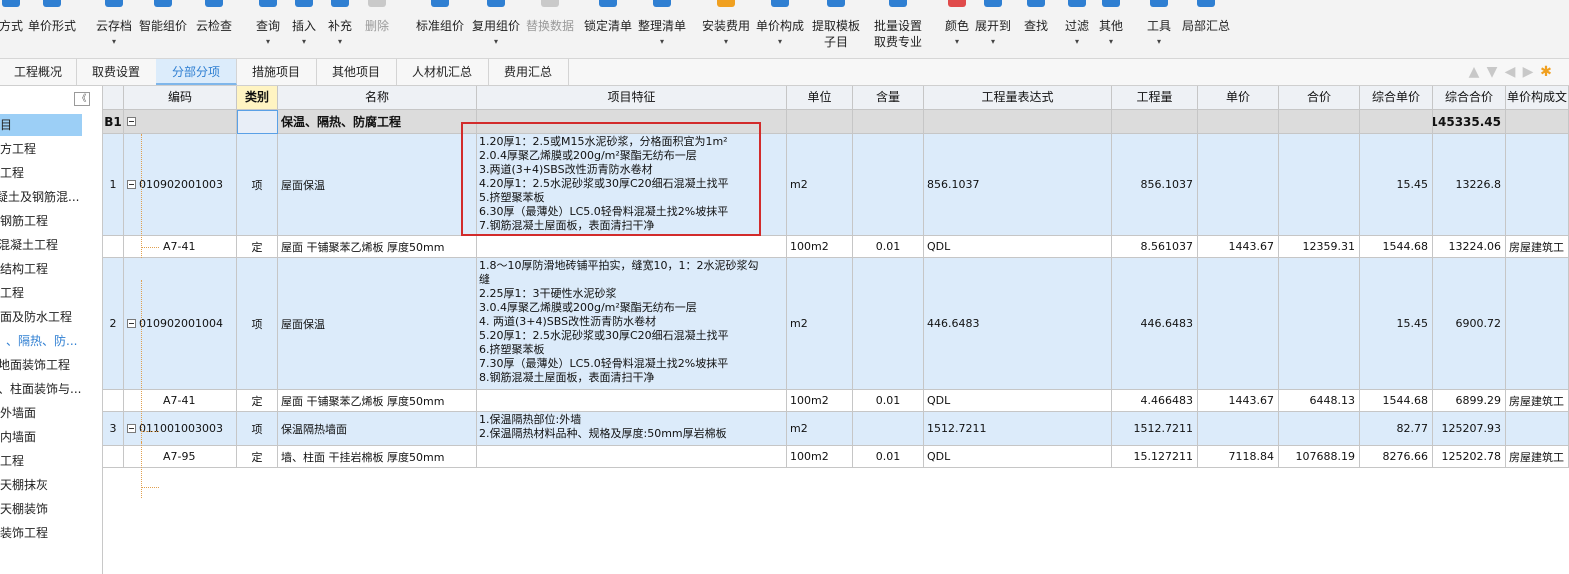  I want to click on quantity-cell: 15.127211, so click(1155, 457).